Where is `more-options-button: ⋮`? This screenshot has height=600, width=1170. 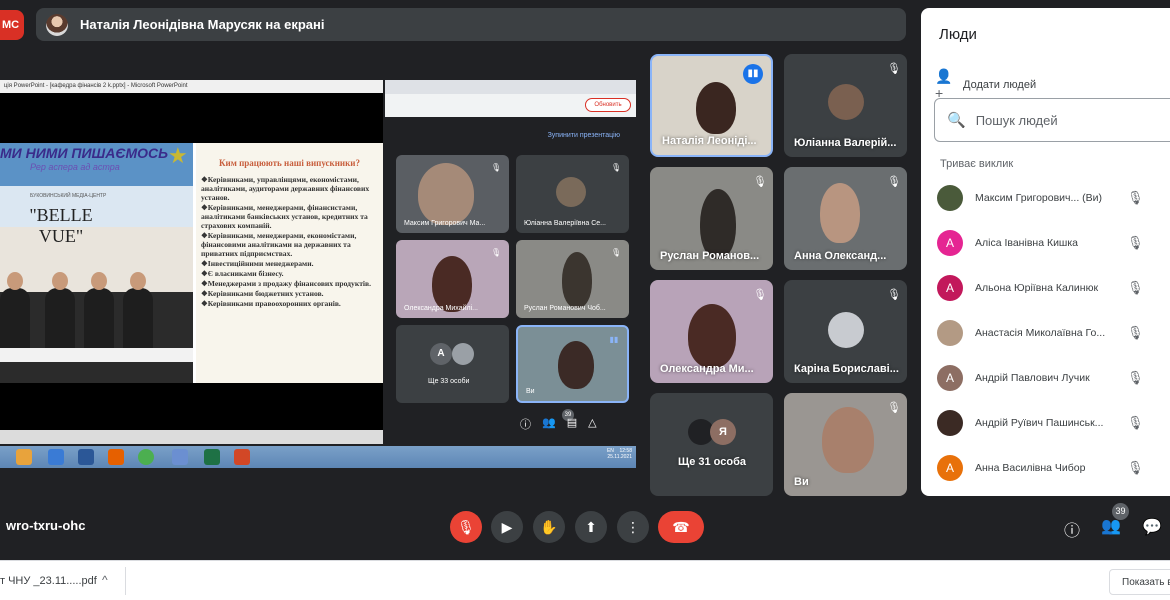
more-options-button: ⋮ is located at coordinates (633, 527).